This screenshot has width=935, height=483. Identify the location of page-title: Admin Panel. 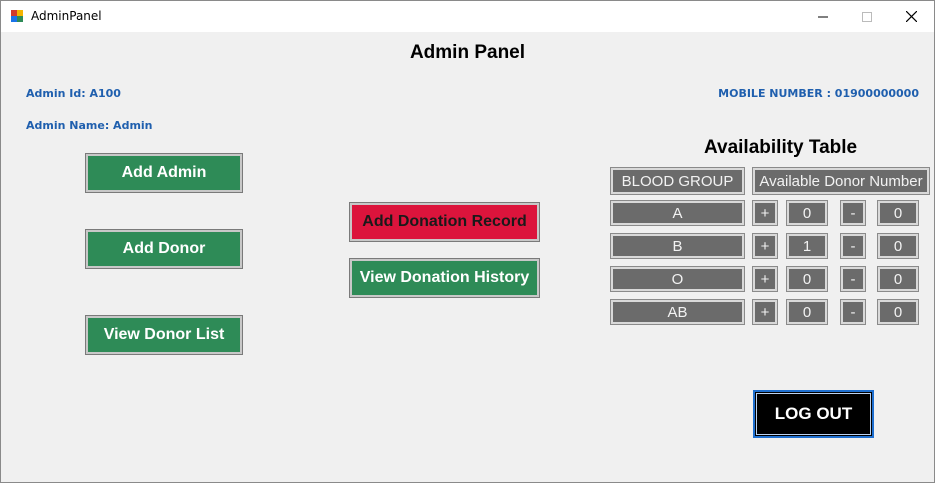
(467, 52).